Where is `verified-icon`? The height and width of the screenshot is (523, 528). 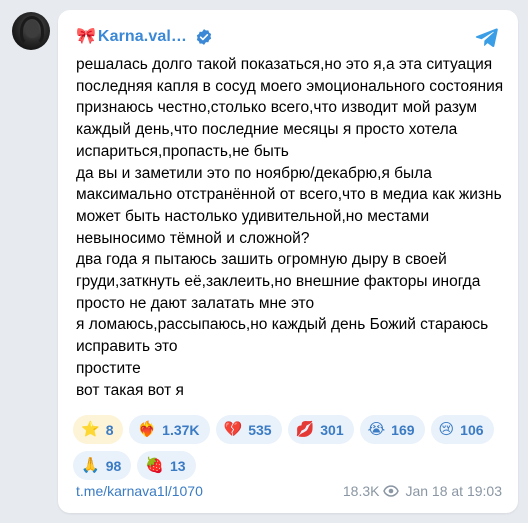 verified-icon is located at coordinates (204, 37).